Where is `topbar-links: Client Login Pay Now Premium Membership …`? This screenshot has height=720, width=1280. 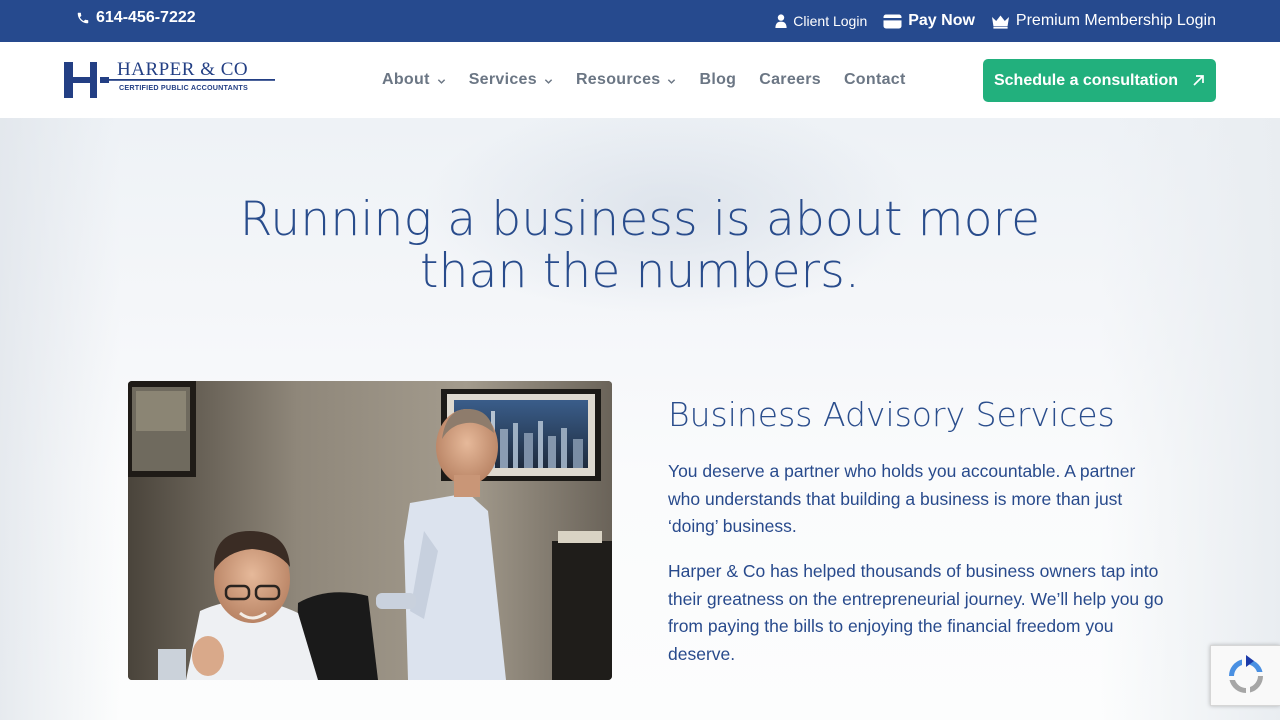
topbar-links: Client Login Pay Now Premium Membership … is located at coordinates (995, 21).